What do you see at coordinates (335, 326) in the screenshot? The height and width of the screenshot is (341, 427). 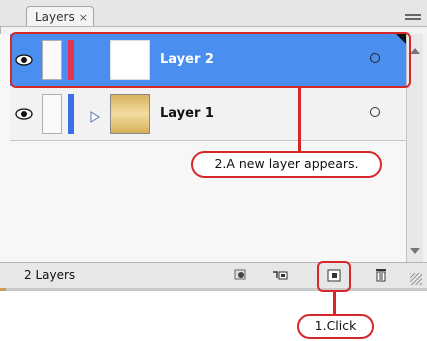 I see `click-callout: 1.Click` at bounding box center [335, 326].